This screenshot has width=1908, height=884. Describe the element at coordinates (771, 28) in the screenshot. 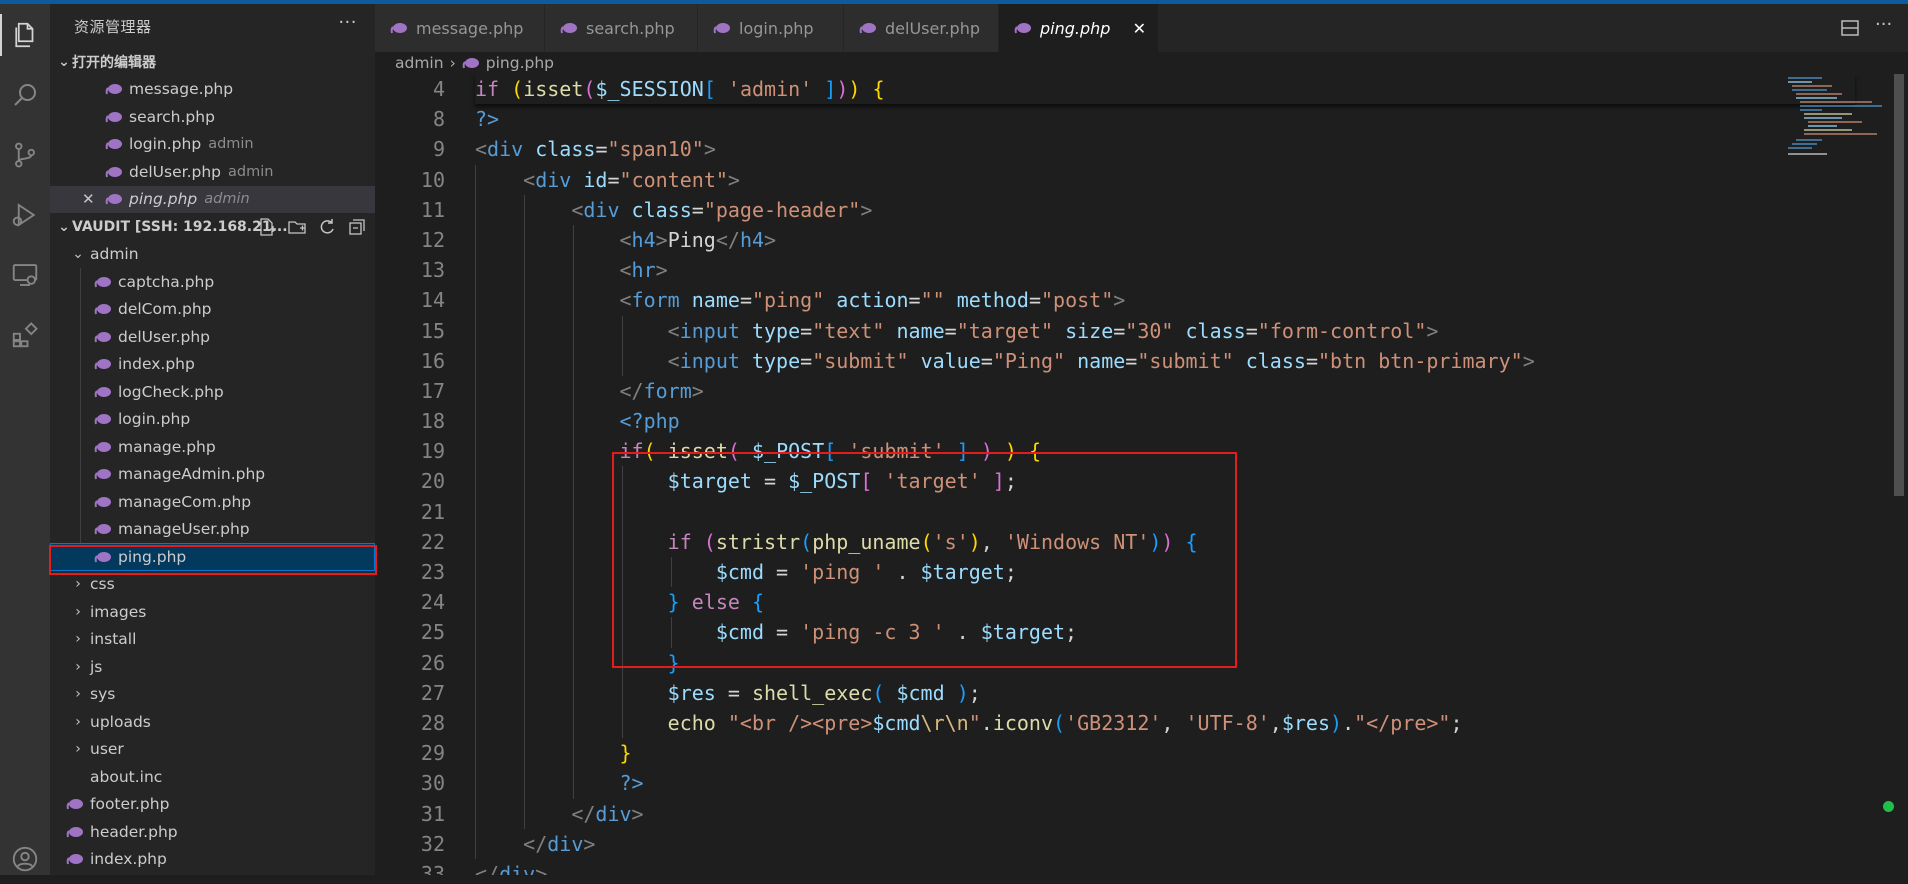

I see `tab-login: login.php` at that location.